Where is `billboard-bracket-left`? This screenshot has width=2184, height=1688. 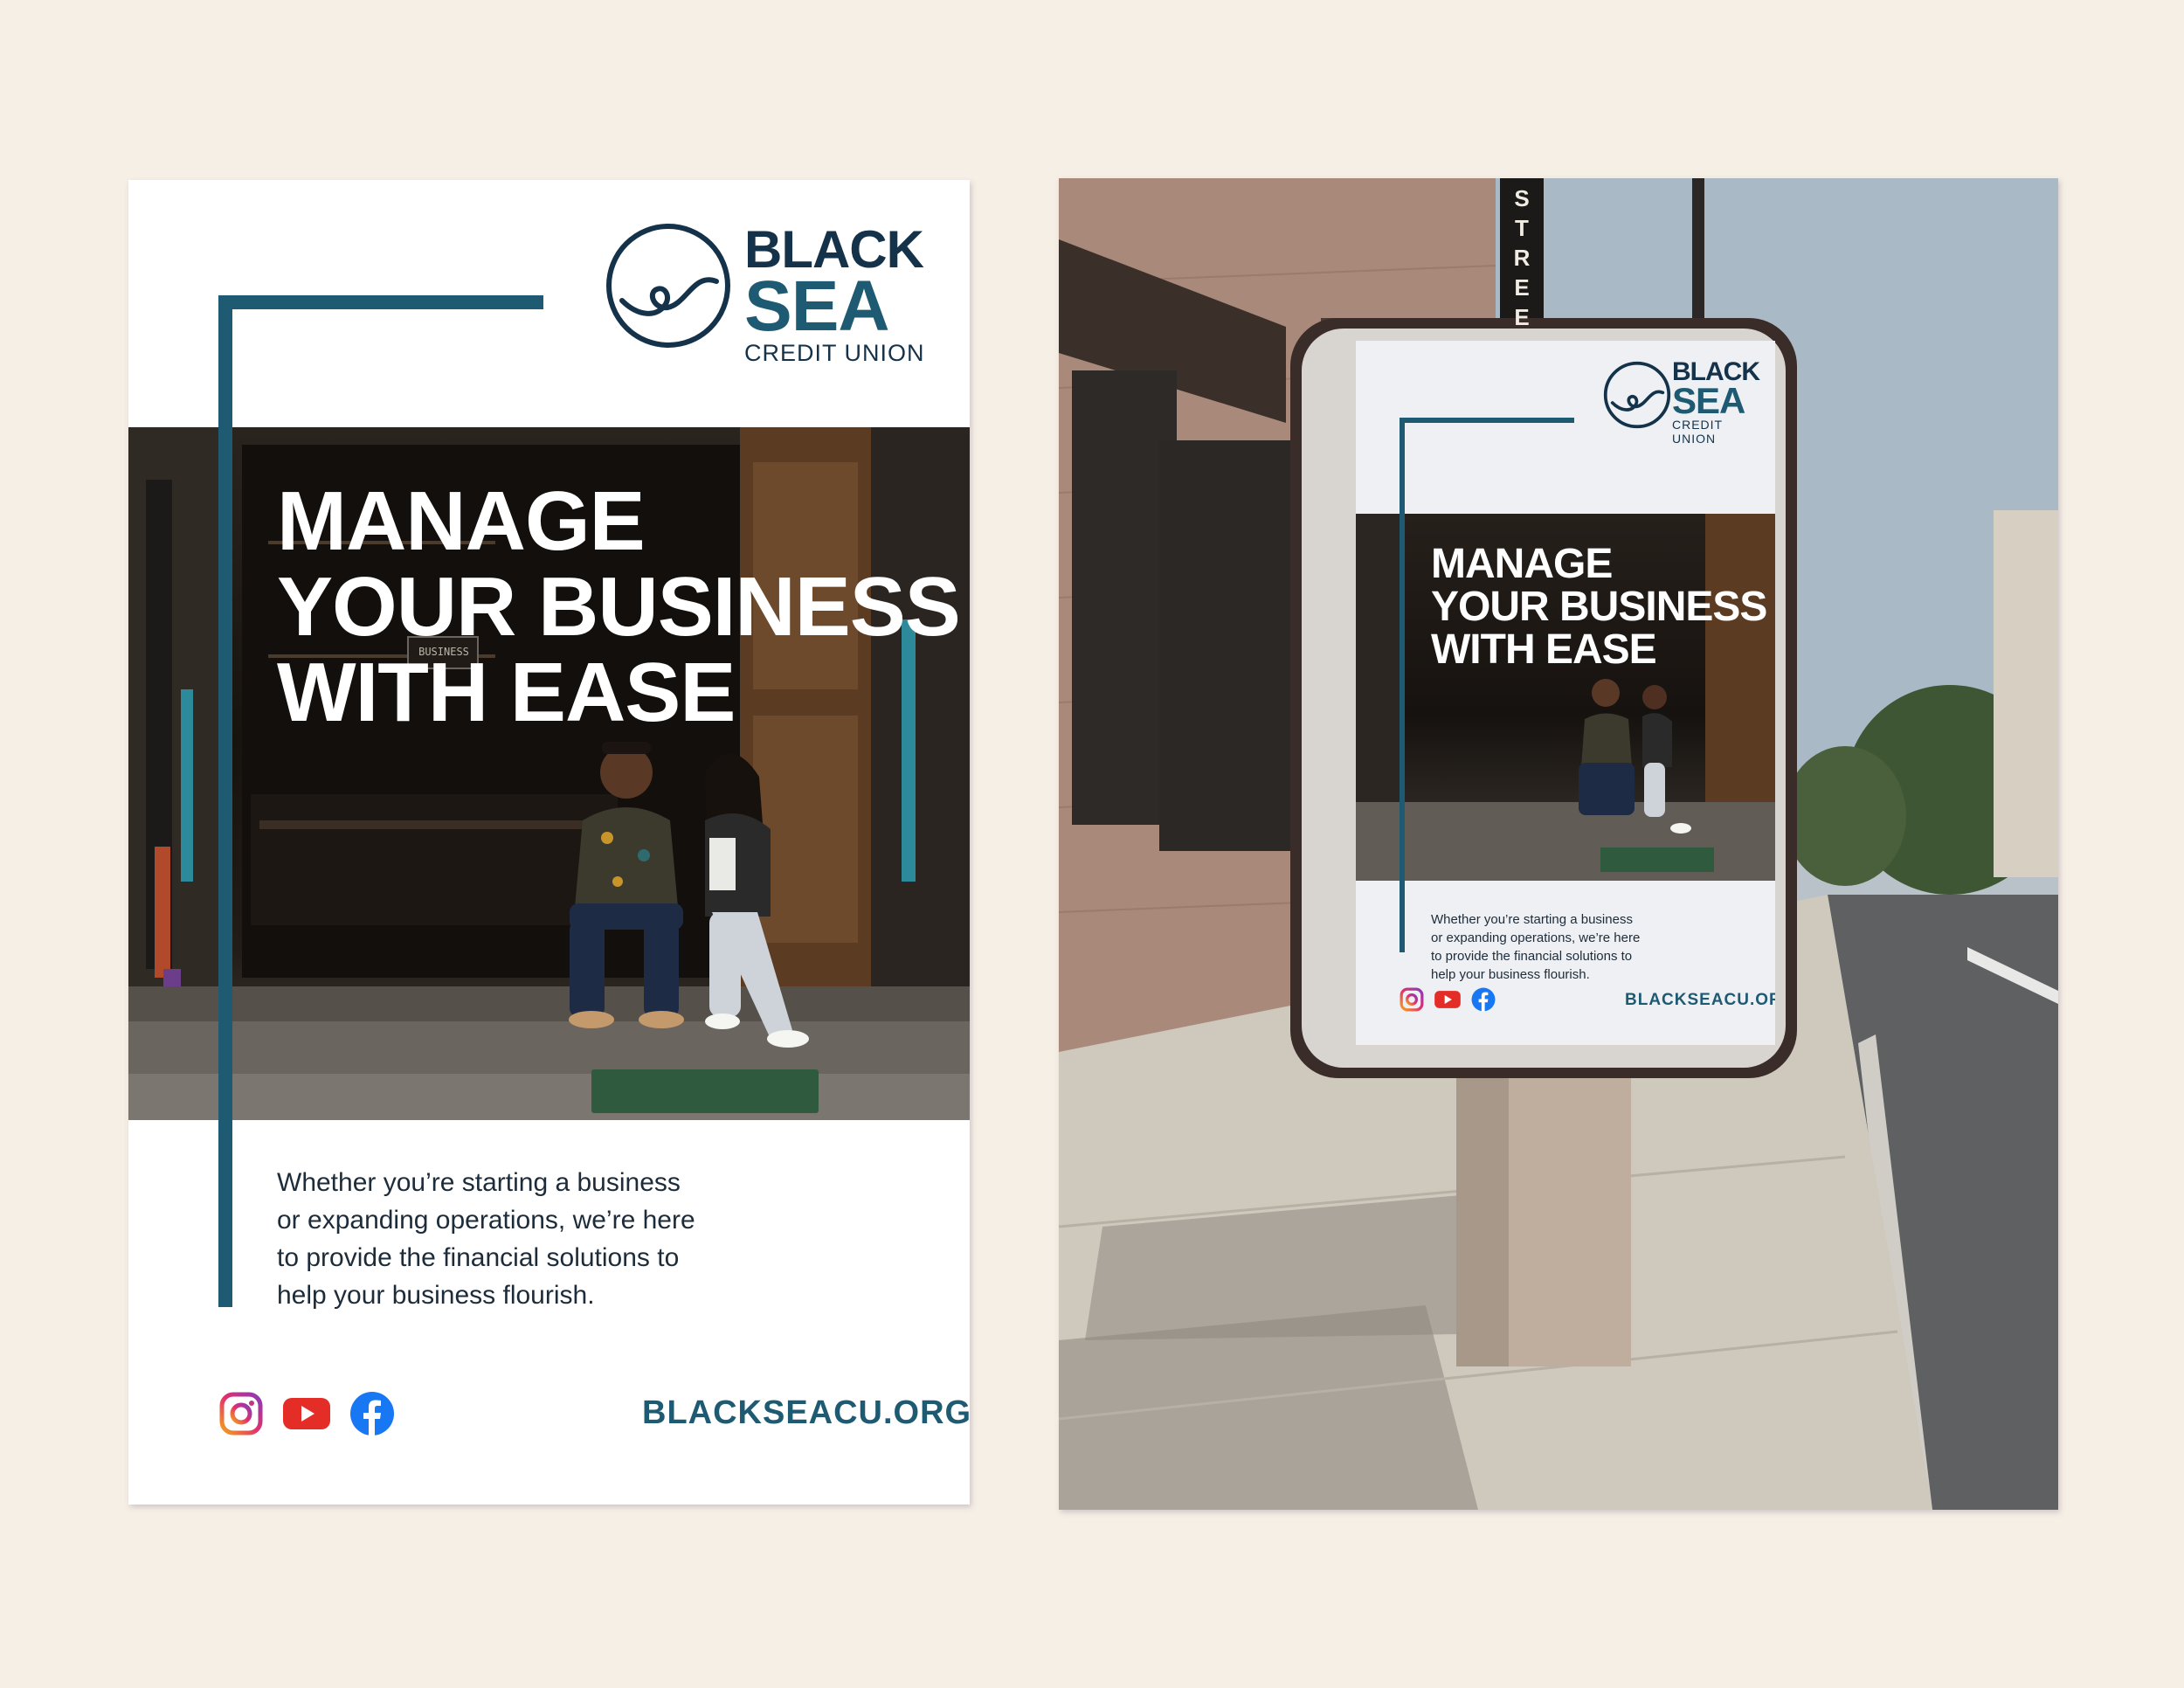
billboard-bracket-left is located at coordinates (1402, 685).